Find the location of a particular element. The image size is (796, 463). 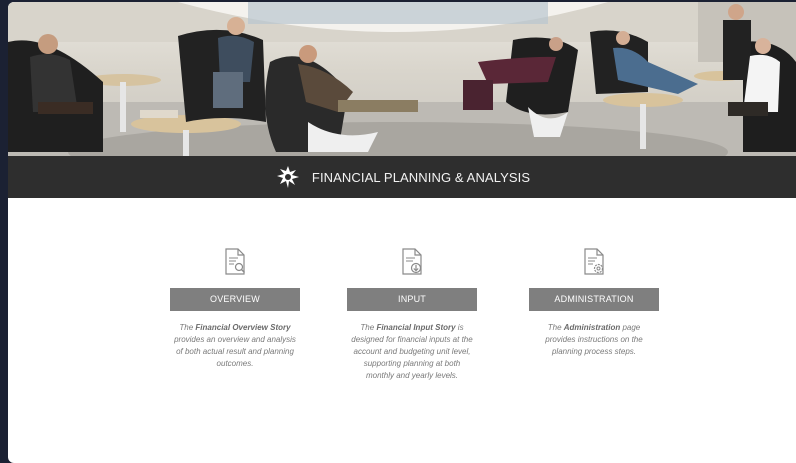

input-button: INPUT is located at coordinates (412, 299).